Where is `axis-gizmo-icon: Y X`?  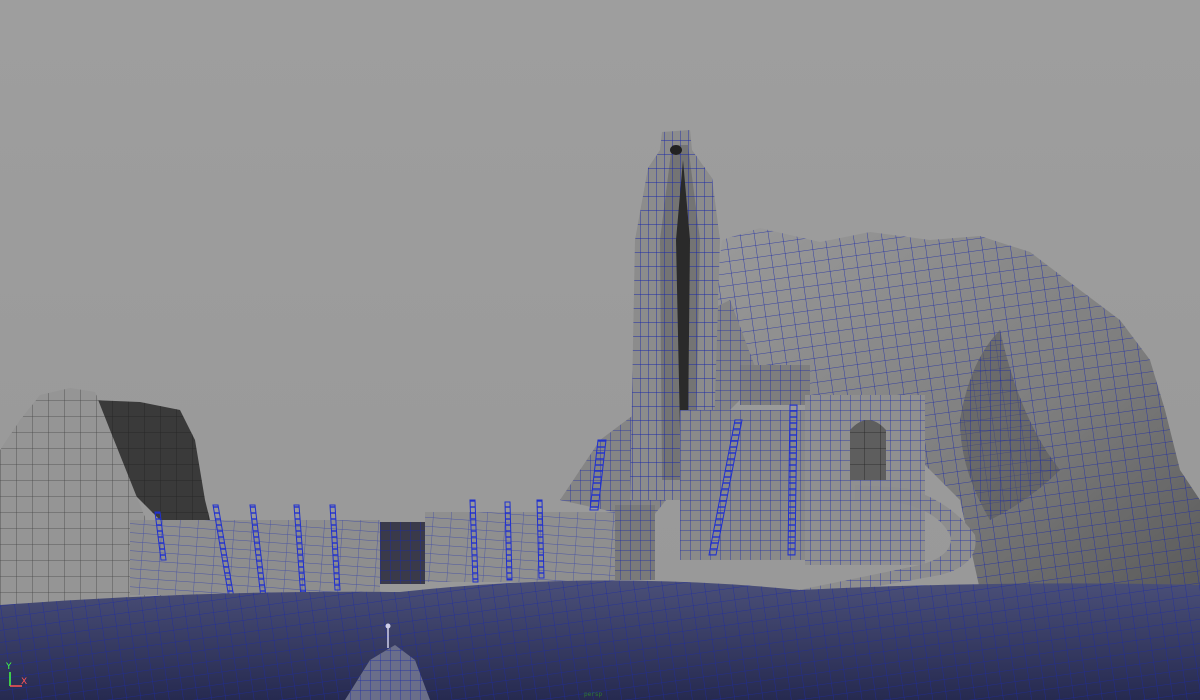
axis-gizmo-icon: Y X is located at coordinates (18, 677).